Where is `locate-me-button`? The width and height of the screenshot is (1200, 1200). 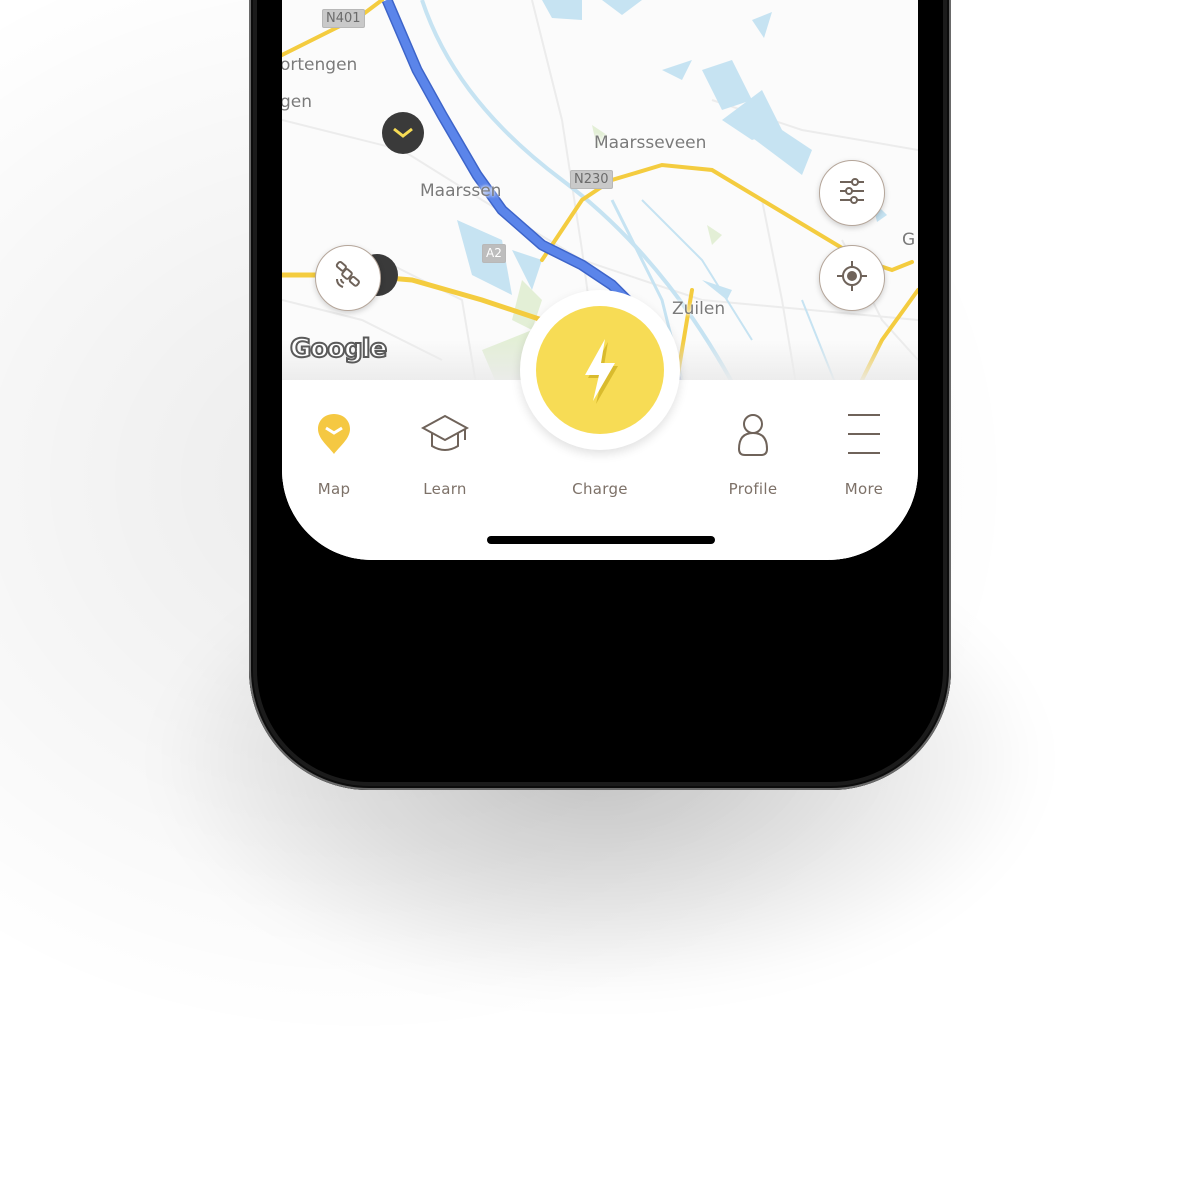
locate-me-button is located at coordinates (852, 278).